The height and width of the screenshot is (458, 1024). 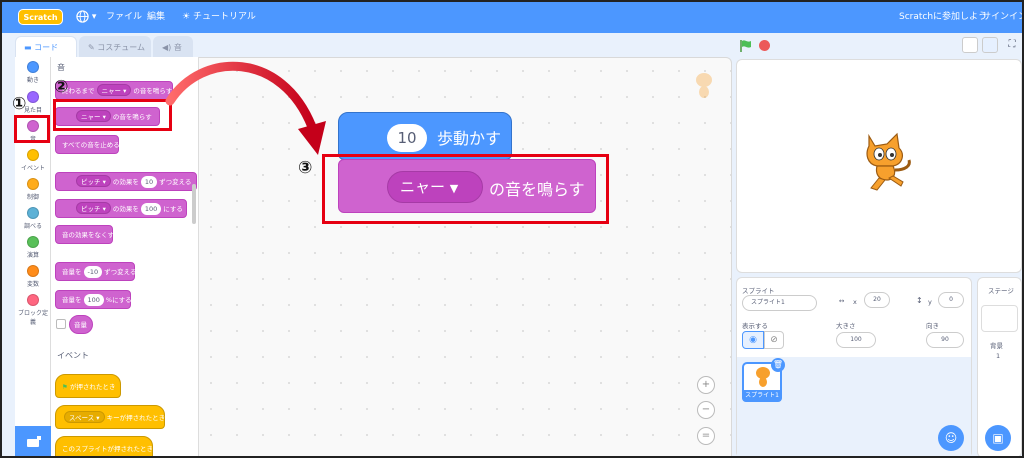 I want to click on direction-field: 90, so click(x=945, y=340).